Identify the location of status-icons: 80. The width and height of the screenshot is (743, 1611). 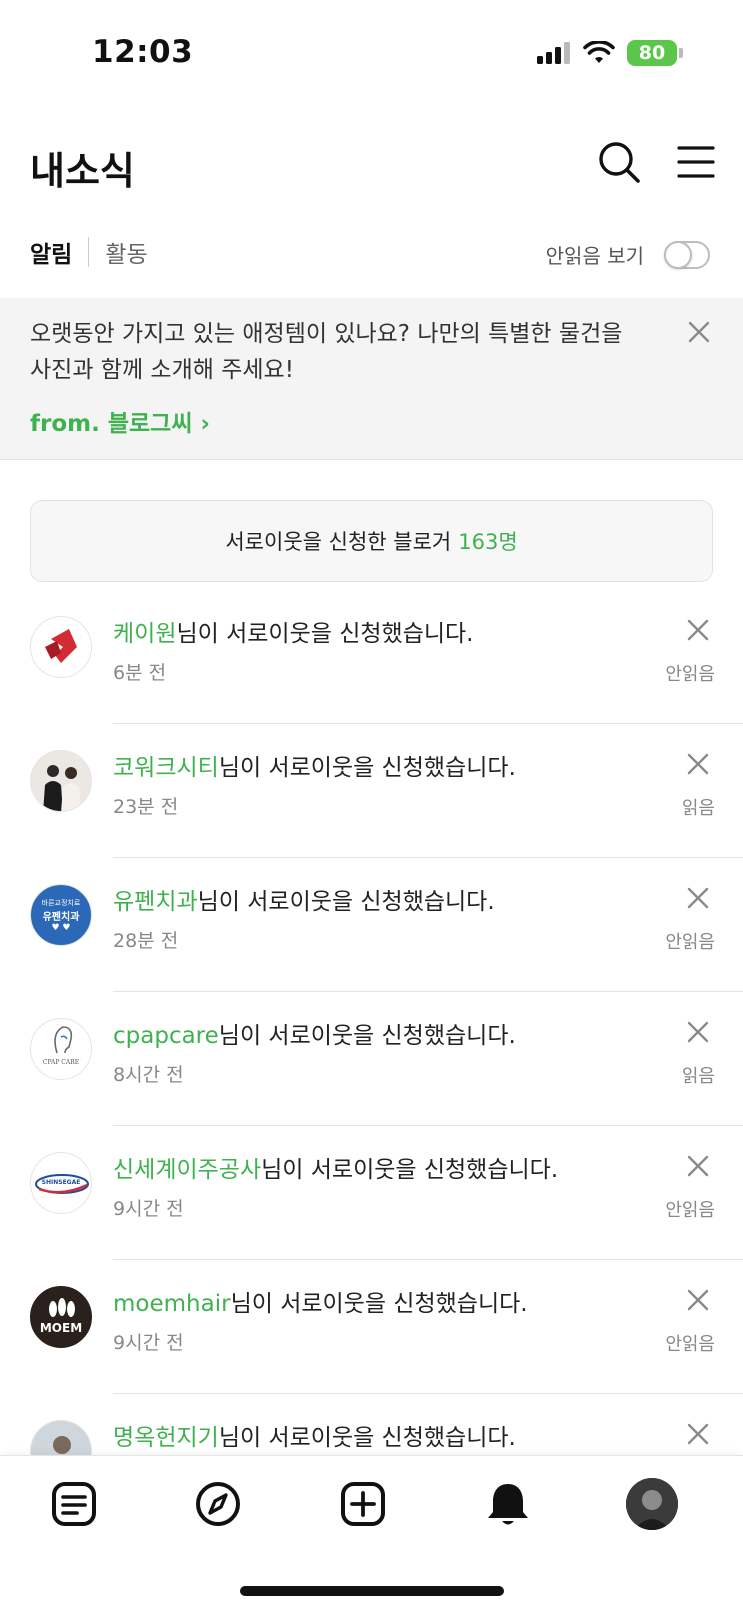
(610, 53).